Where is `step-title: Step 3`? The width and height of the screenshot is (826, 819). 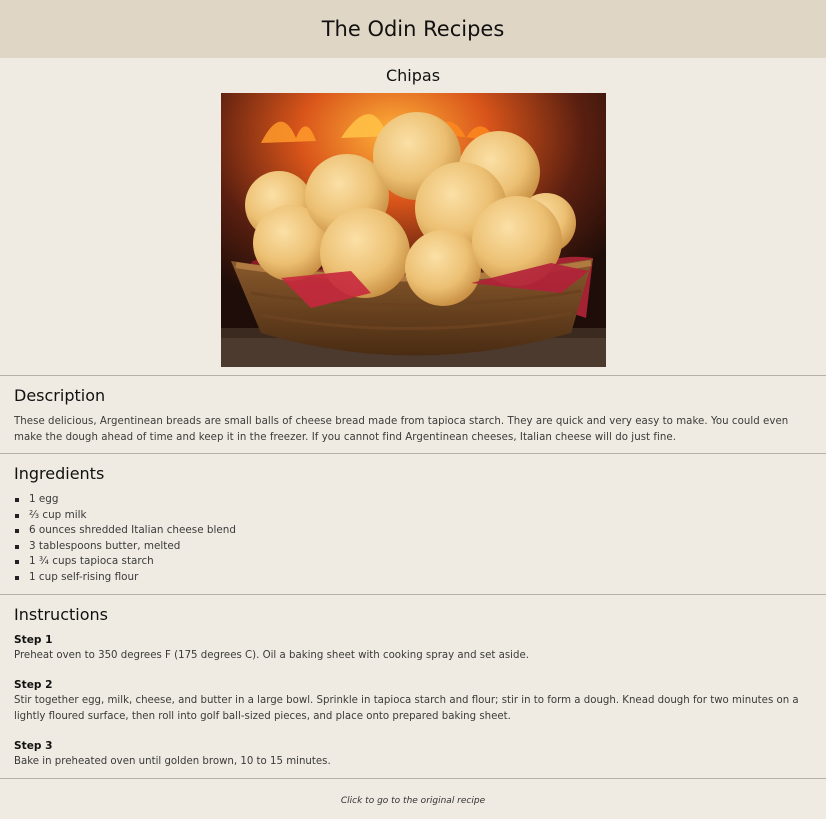 step-title: Step 3 is located at coordinates (33, 745).